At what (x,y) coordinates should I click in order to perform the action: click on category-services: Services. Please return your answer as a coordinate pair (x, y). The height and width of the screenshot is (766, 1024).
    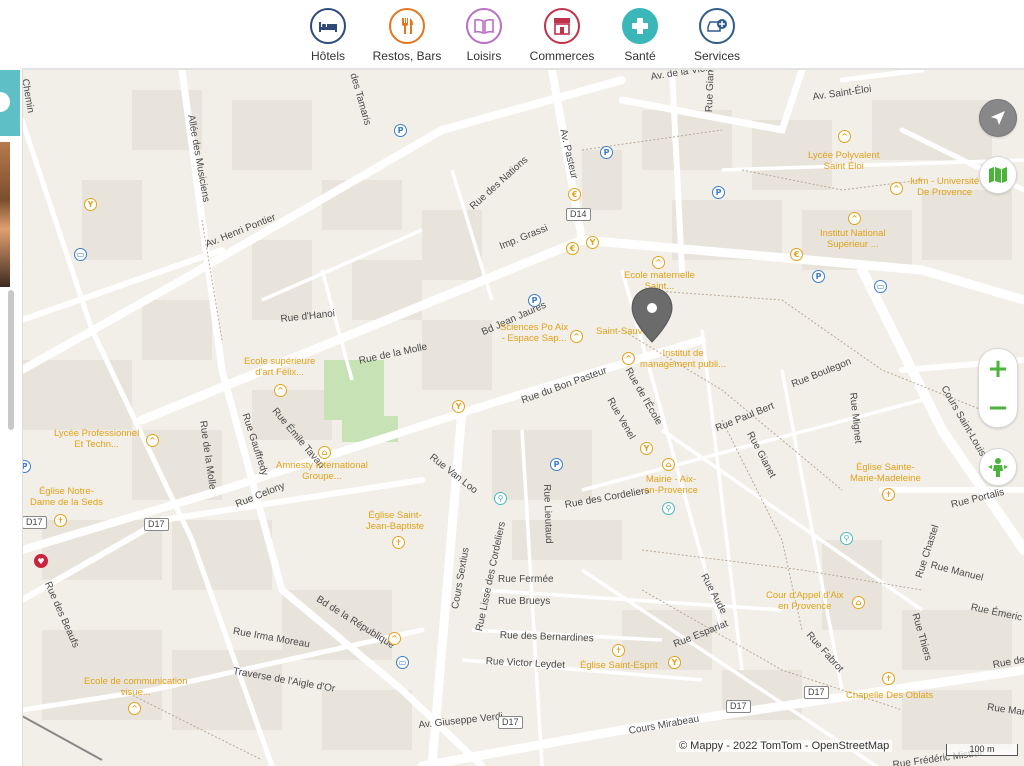
    Looking at the image, I should click on (717, 35).